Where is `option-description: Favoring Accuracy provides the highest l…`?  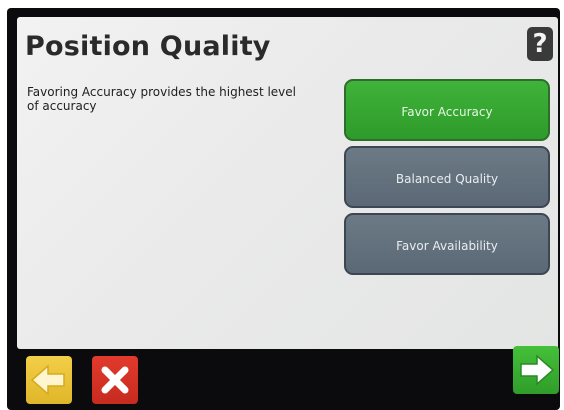 option-description: Favoring Accuracy provides the highest l… is located at coordinates (161, 99).